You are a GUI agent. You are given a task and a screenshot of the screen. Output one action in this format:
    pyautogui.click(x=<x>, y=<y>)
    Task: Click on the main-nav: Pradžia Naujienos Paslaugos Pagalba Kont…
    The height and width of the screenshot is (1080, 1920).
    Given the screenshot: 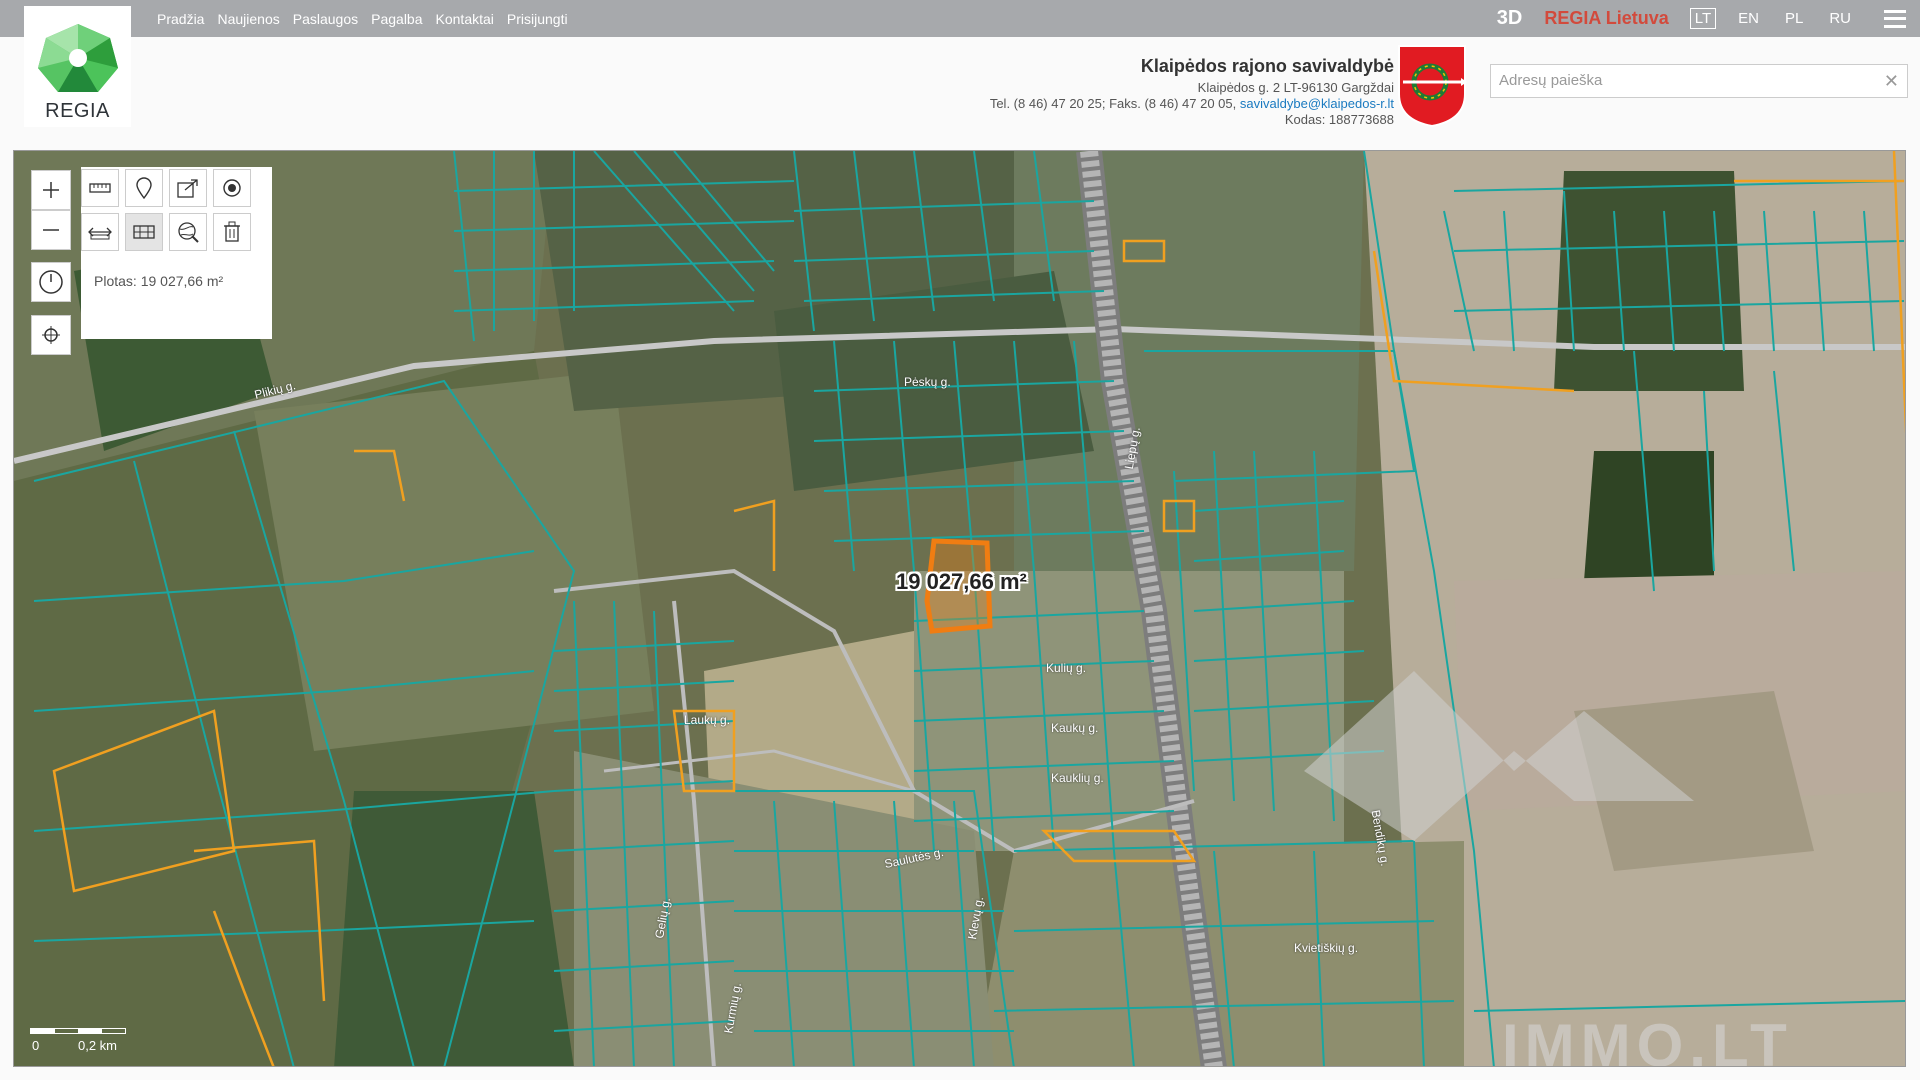 What is the action you would take?
    pyautogui.click(x=362, y=18)
    